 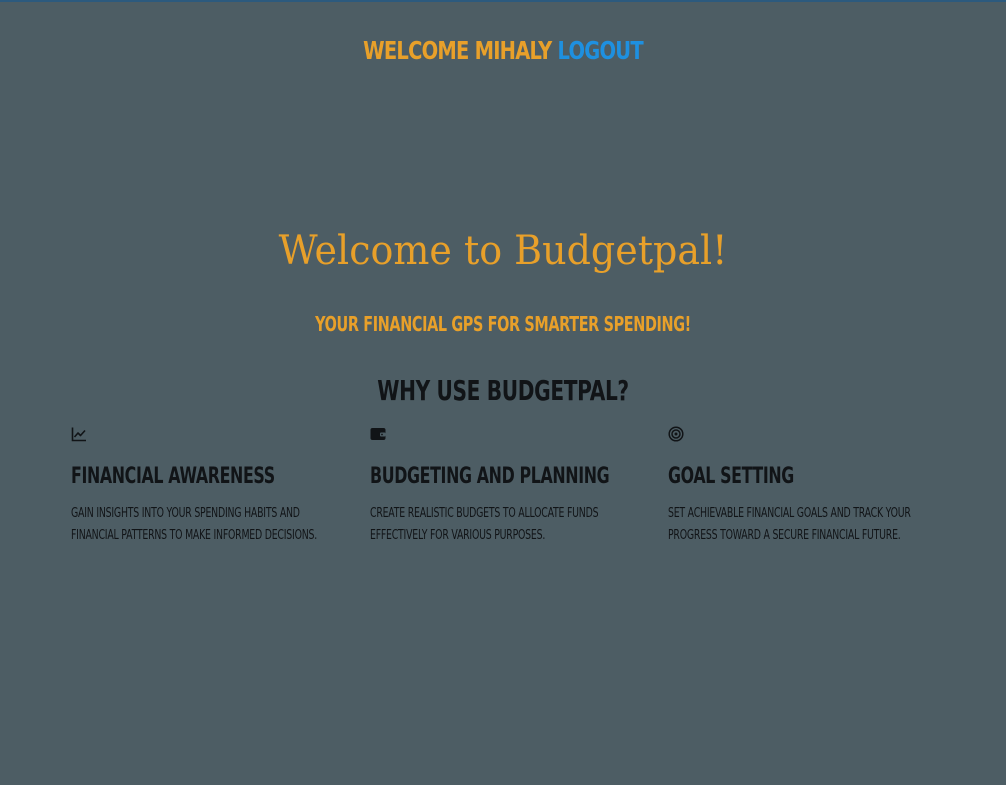 What do you see at coordinates (676, 434) in the screenshot?
I see `target-icon` at bounding box center [676, 434].